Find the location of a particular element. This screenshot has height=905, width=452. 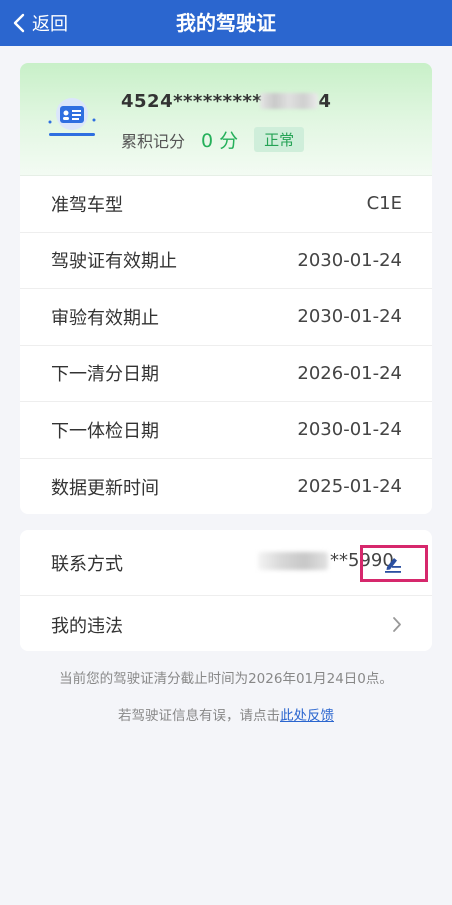

edit-pencil-icon is located at coordinates (393, 565).